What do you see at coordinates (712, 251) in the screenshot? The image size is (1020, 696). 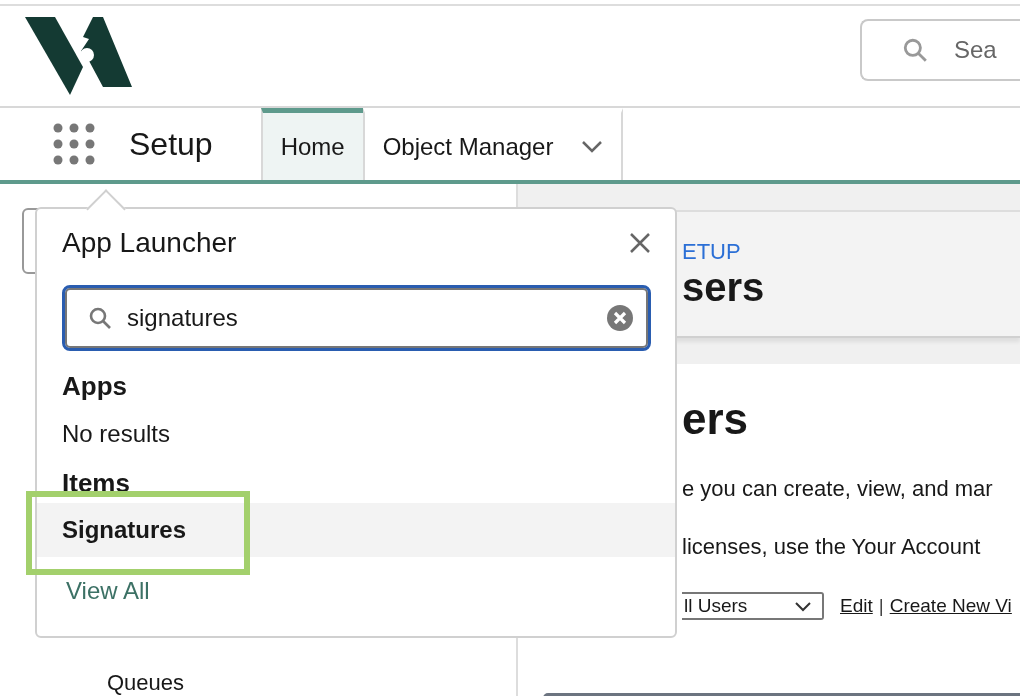 I see `breadcrumb: ETUP` at bounding box center [712, 251].